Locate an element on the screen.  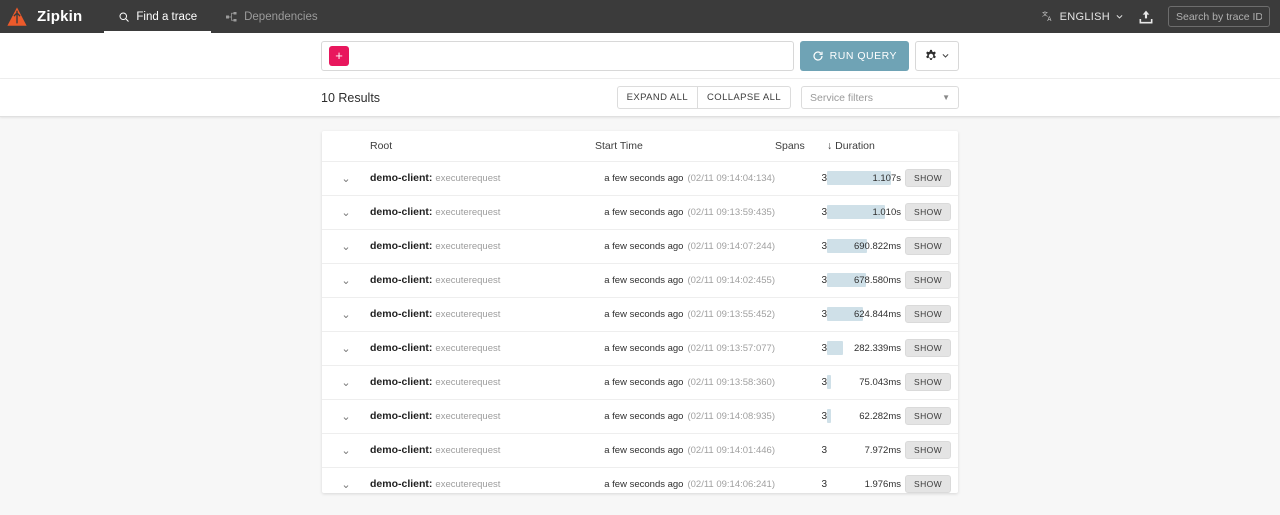
query-settings-button is located at coordinates (937, 55).